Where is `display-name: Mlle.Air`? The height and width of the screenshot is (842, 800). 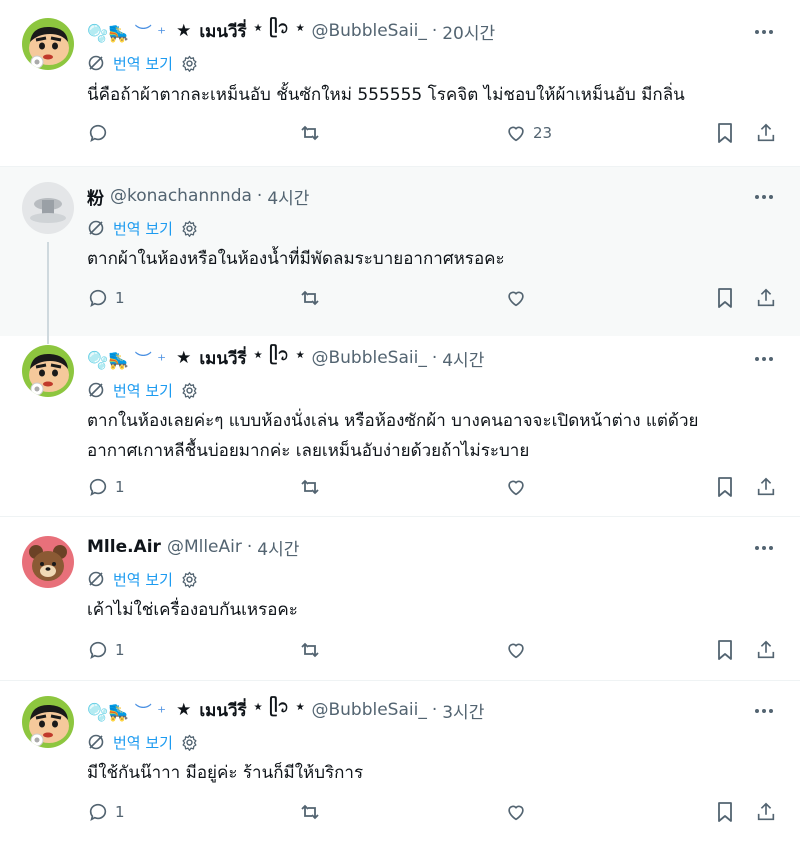 display-name: Mlle.Air is located at coordinates (124, 547).